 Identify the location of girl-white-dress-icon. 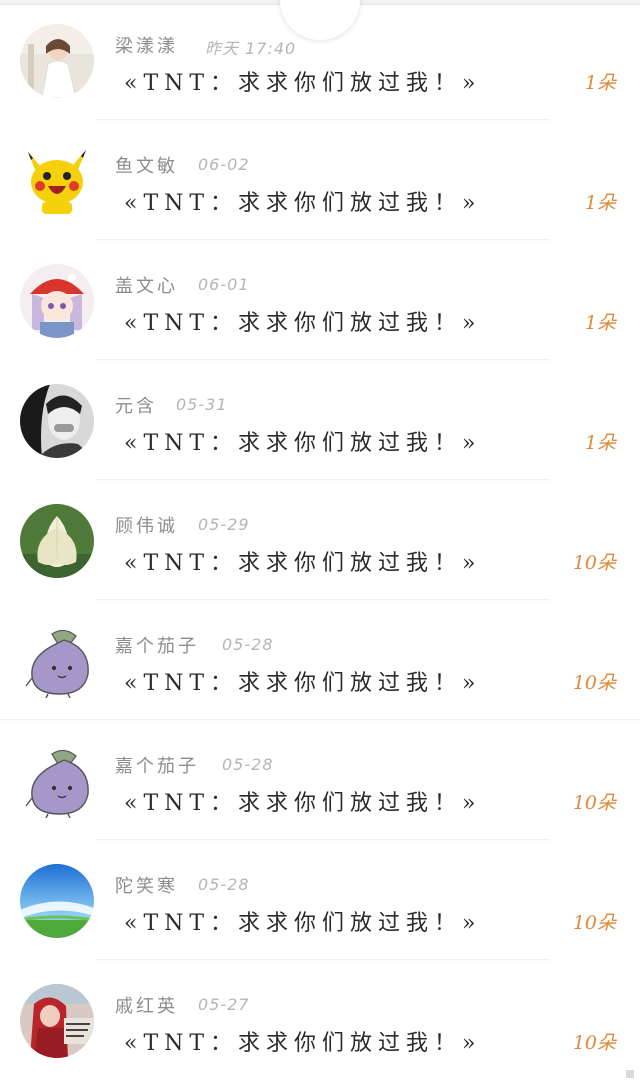
(57, 61).